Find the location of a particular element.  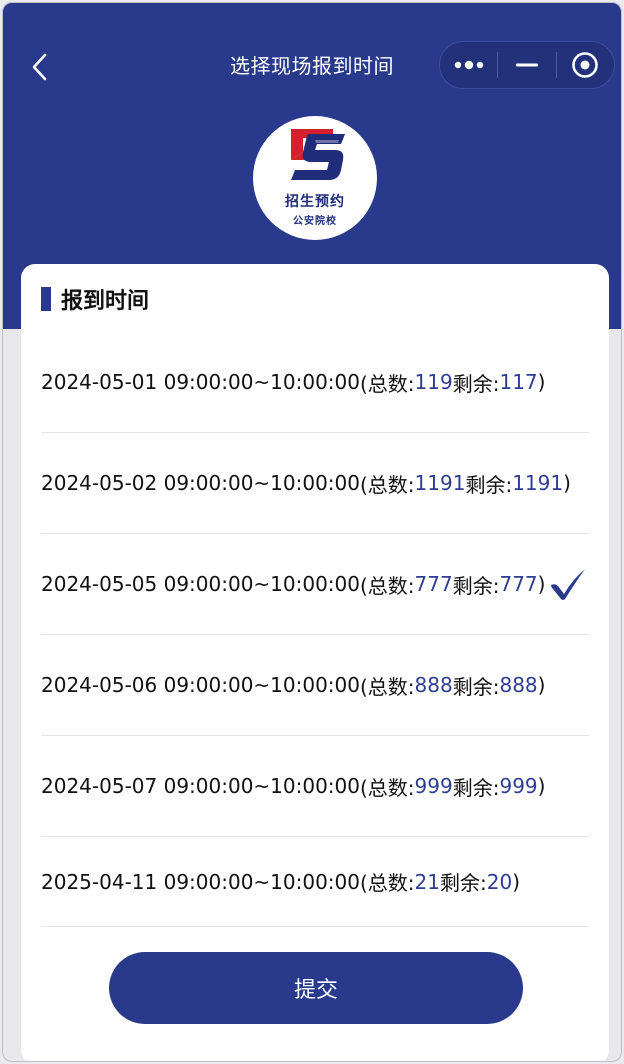

slot-datetime: 2024-05-02 09:00:00~10:00:00 is located at coordinates (200, 483).